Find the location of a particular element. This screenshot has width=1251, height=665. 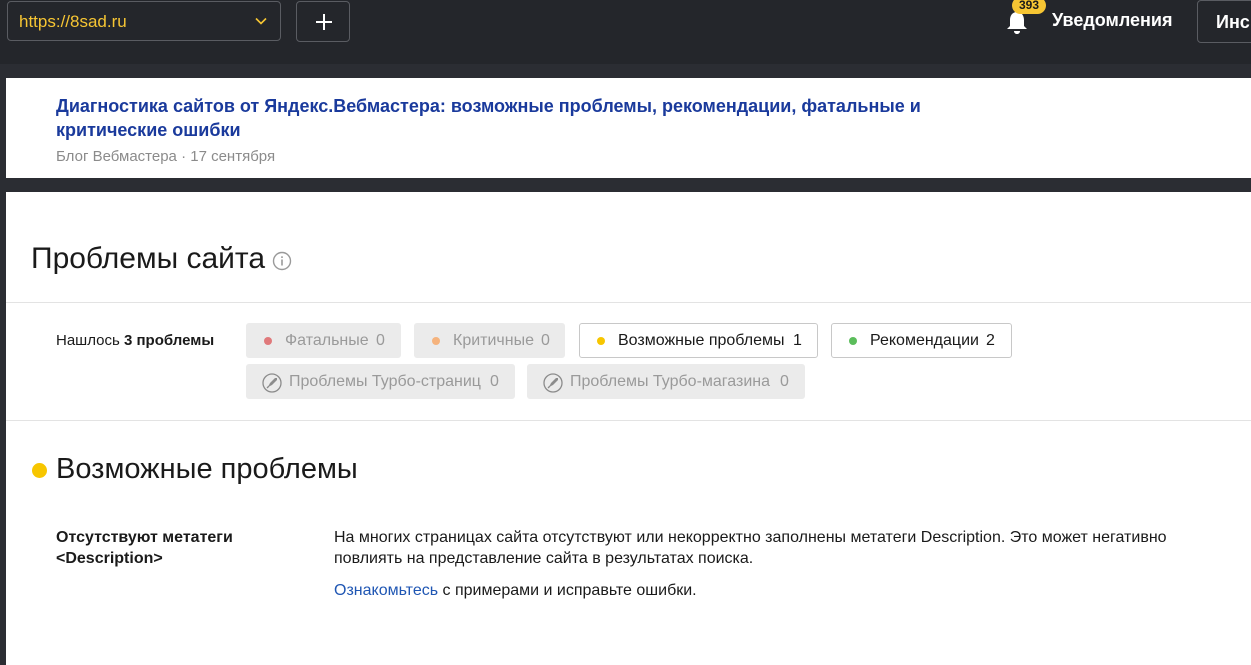

fatal-dot-icon is located at coordinates (268, 341).